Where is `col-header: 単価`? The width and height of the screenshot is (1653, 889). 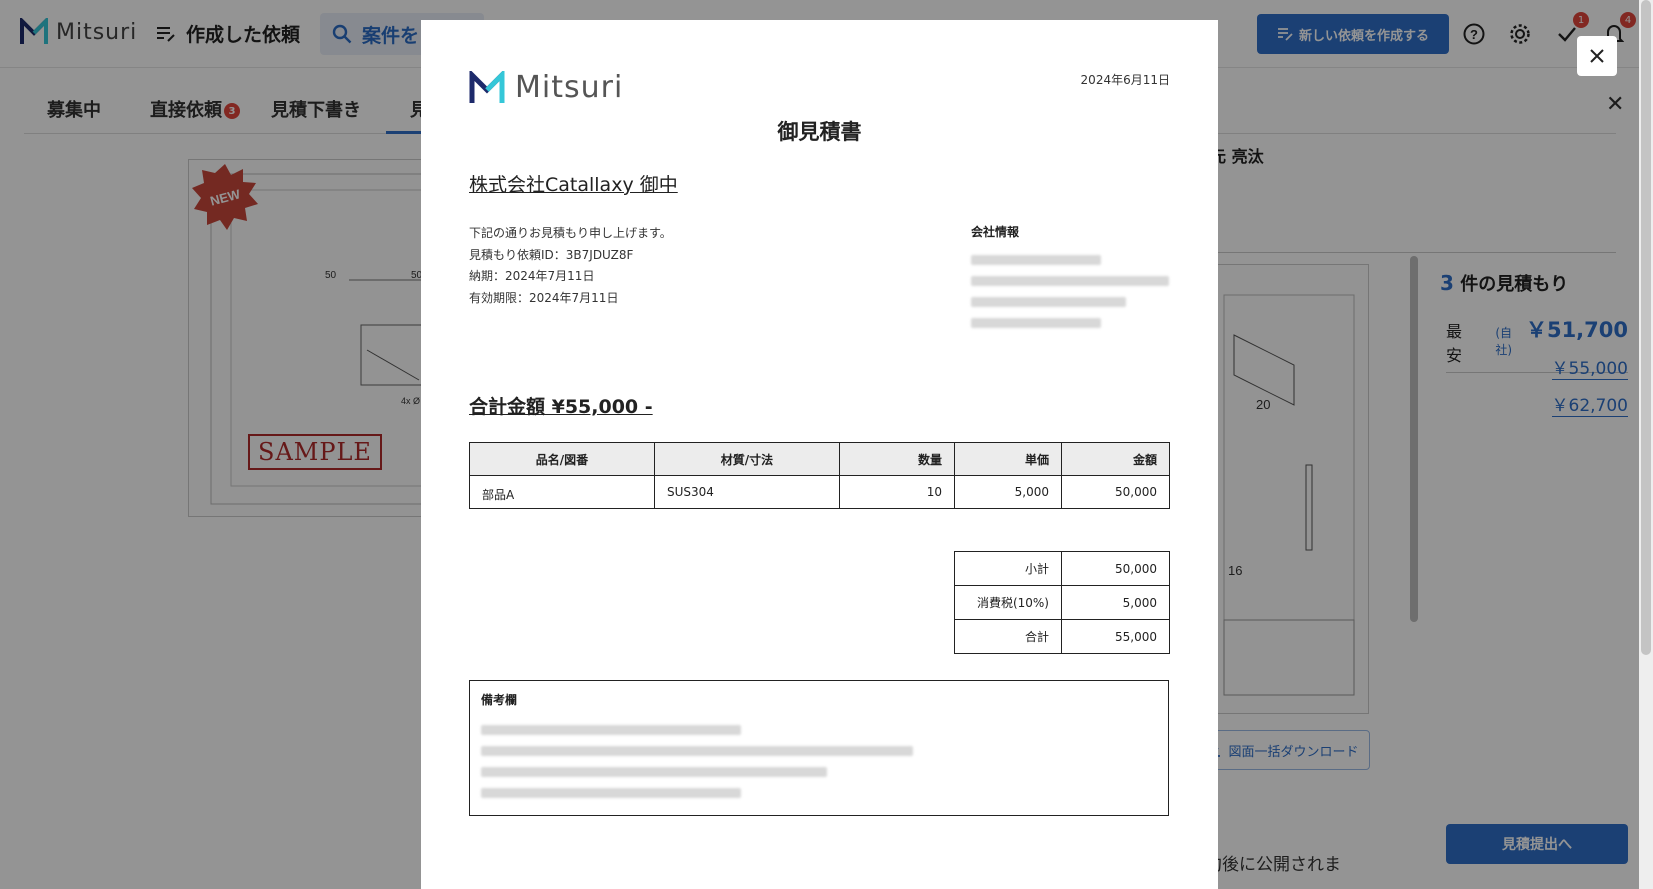
col-header: 単価 is located at coordinates (1008, 459).